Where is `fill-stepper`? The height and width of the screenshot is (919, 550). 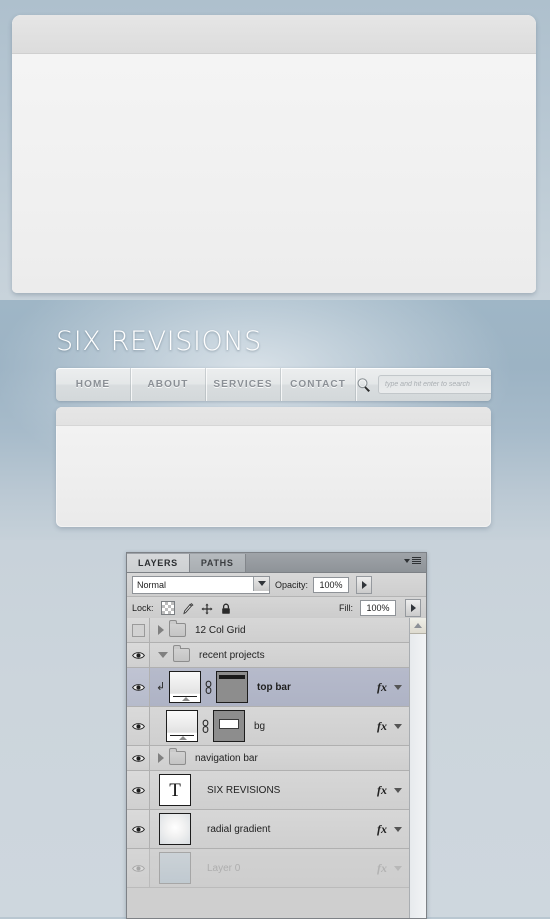 fill-stepper is located at coordinates (413, 608).